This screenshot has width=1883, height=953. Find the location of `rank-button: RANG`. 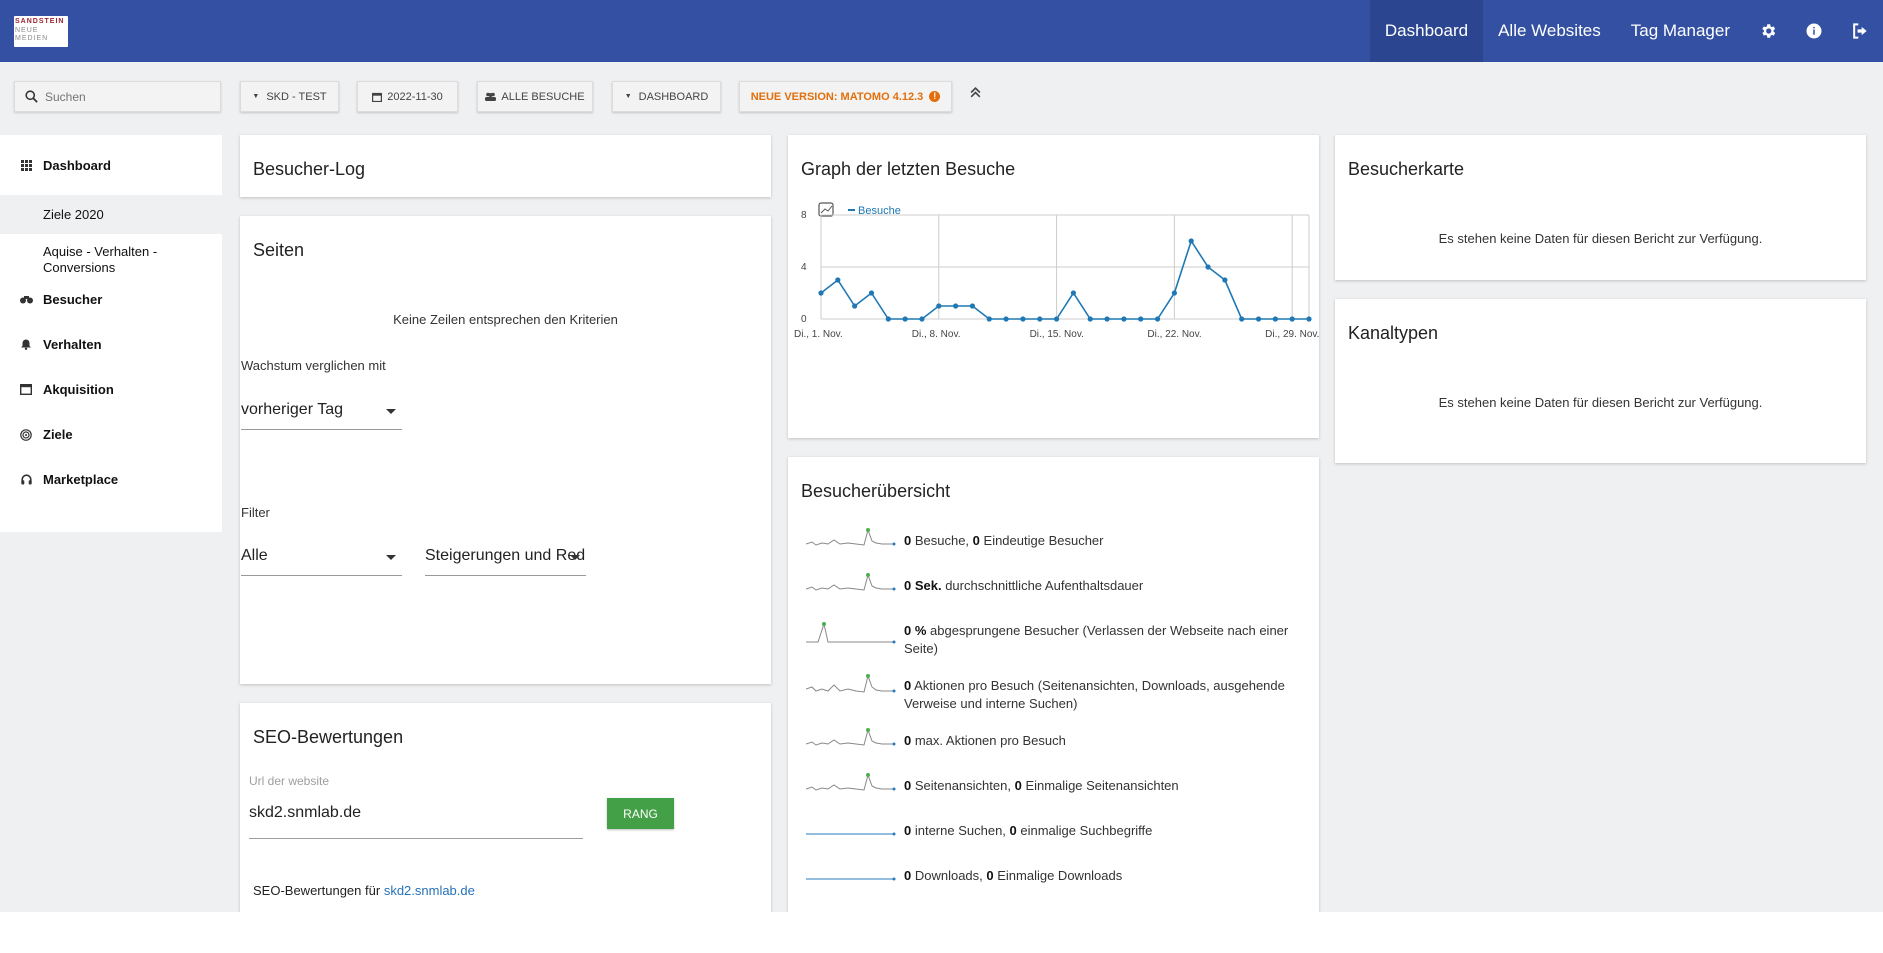

rank-button: RANG is located at coordinates (640, 813).